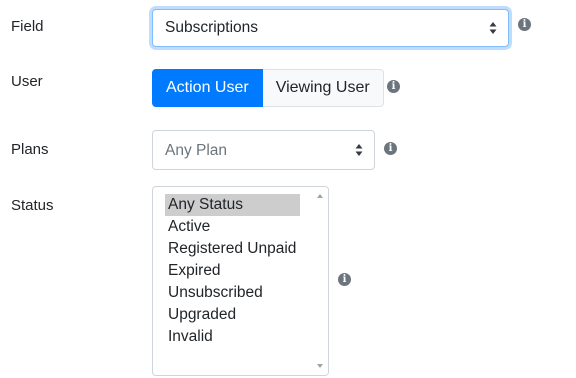  I want to click on viewing-user-button: Viewing User, so click(323, 88).